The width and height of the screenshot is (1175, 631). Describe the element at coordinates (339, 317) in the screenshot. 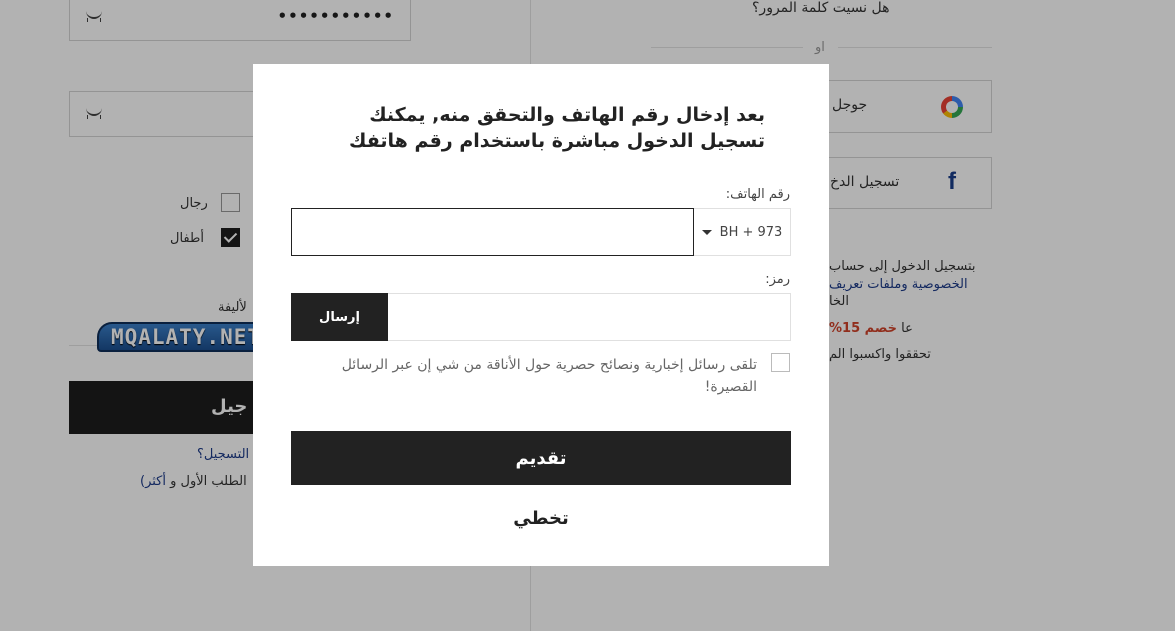

I see `send-code-button: إرسال` at that location.